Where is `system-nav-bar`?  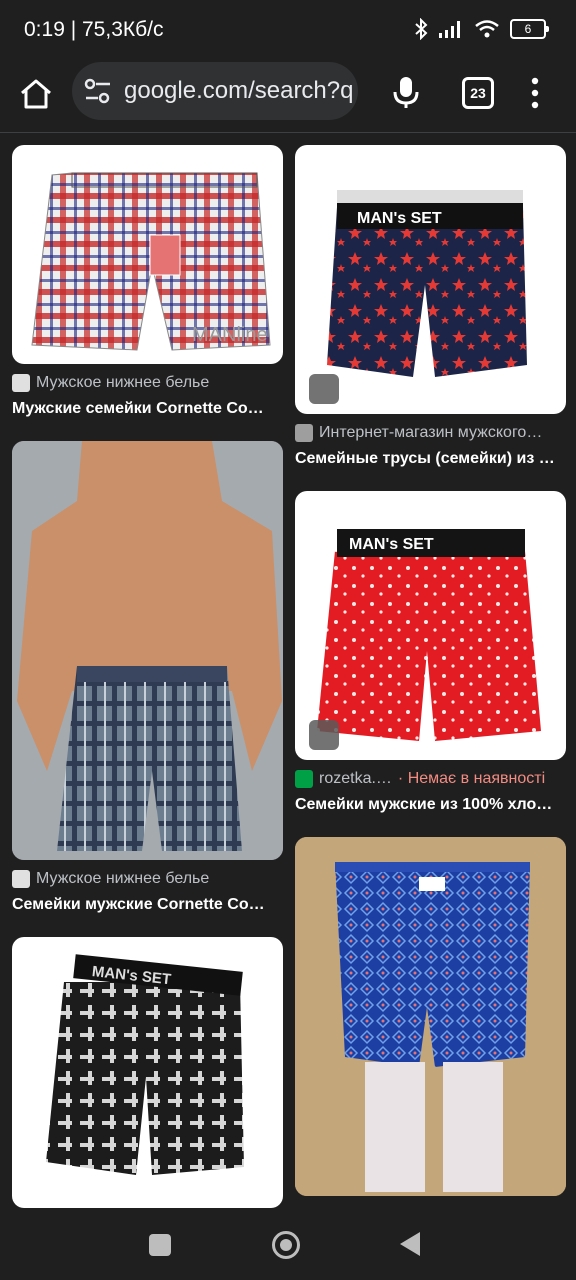 system-nav-bar is located at coordinates (288, 1245).